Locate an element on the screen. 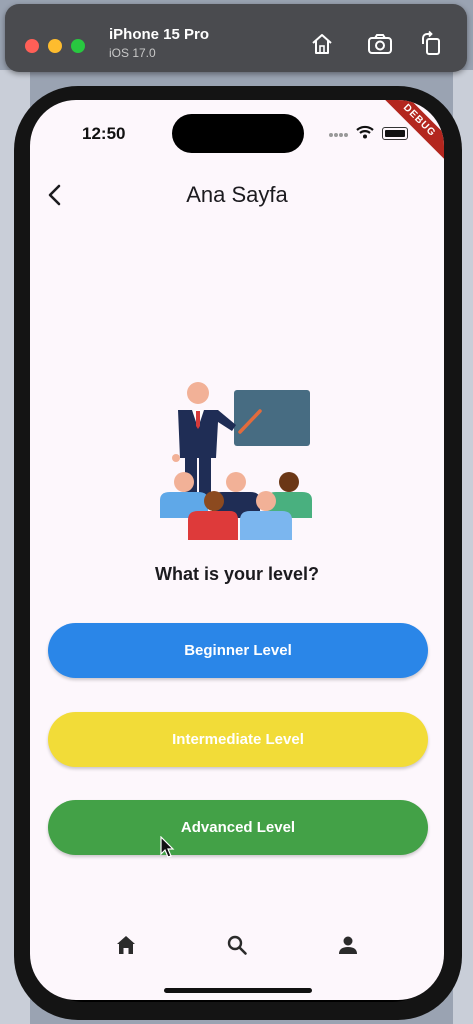  teacher-classroom-illustration is located at coordinates (236, 461).